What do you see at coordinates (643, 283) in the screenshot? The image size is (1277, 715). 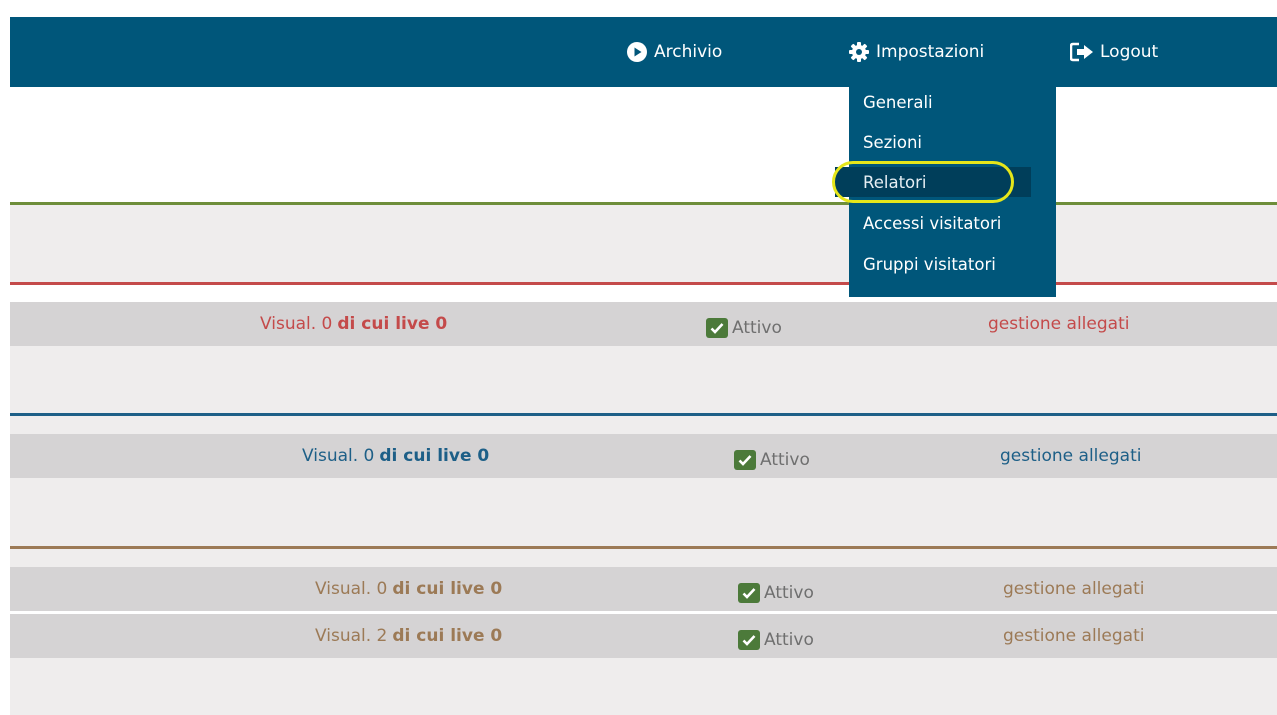 I see `section-divider` at bounding box center [643, 283].